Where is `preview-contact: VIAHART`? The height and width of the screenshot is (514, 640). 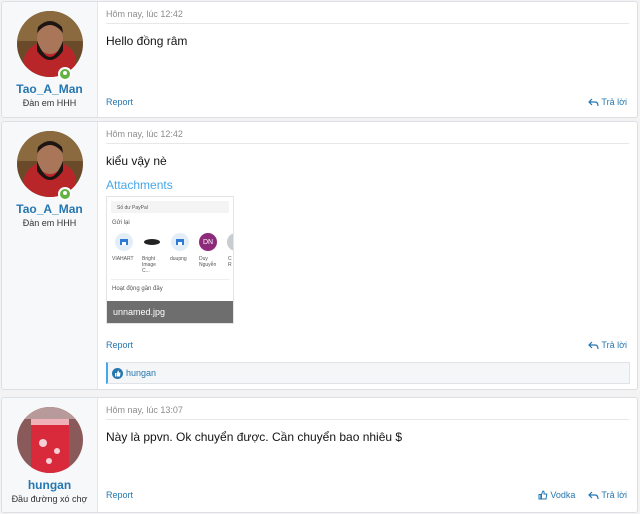 preview-contact: VIAHART is located at coordinates (123, 259).